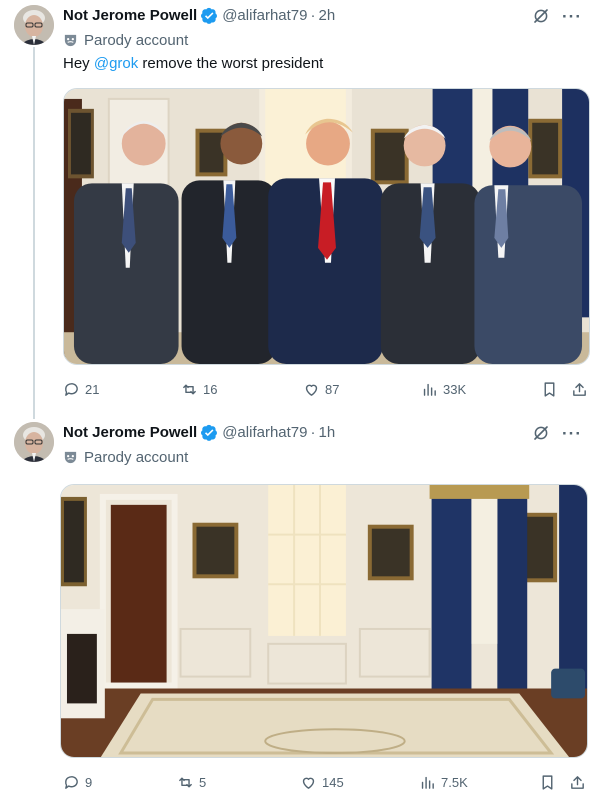 The width and height of the screenshot is (596, 800). Describe the element at coordinates (557, 16) in the screenshot. I see `tweet-header-actions: ···` at that location.